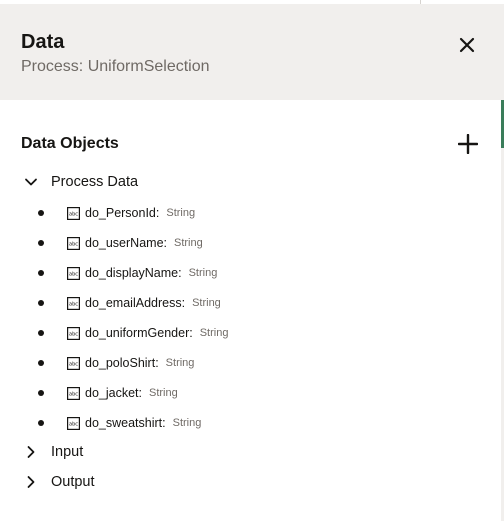  What do you see at coordinates (135, 303) in the screenshot?
I see `data-object-name: do_emailAddress:` at bounding box center [135, 303].